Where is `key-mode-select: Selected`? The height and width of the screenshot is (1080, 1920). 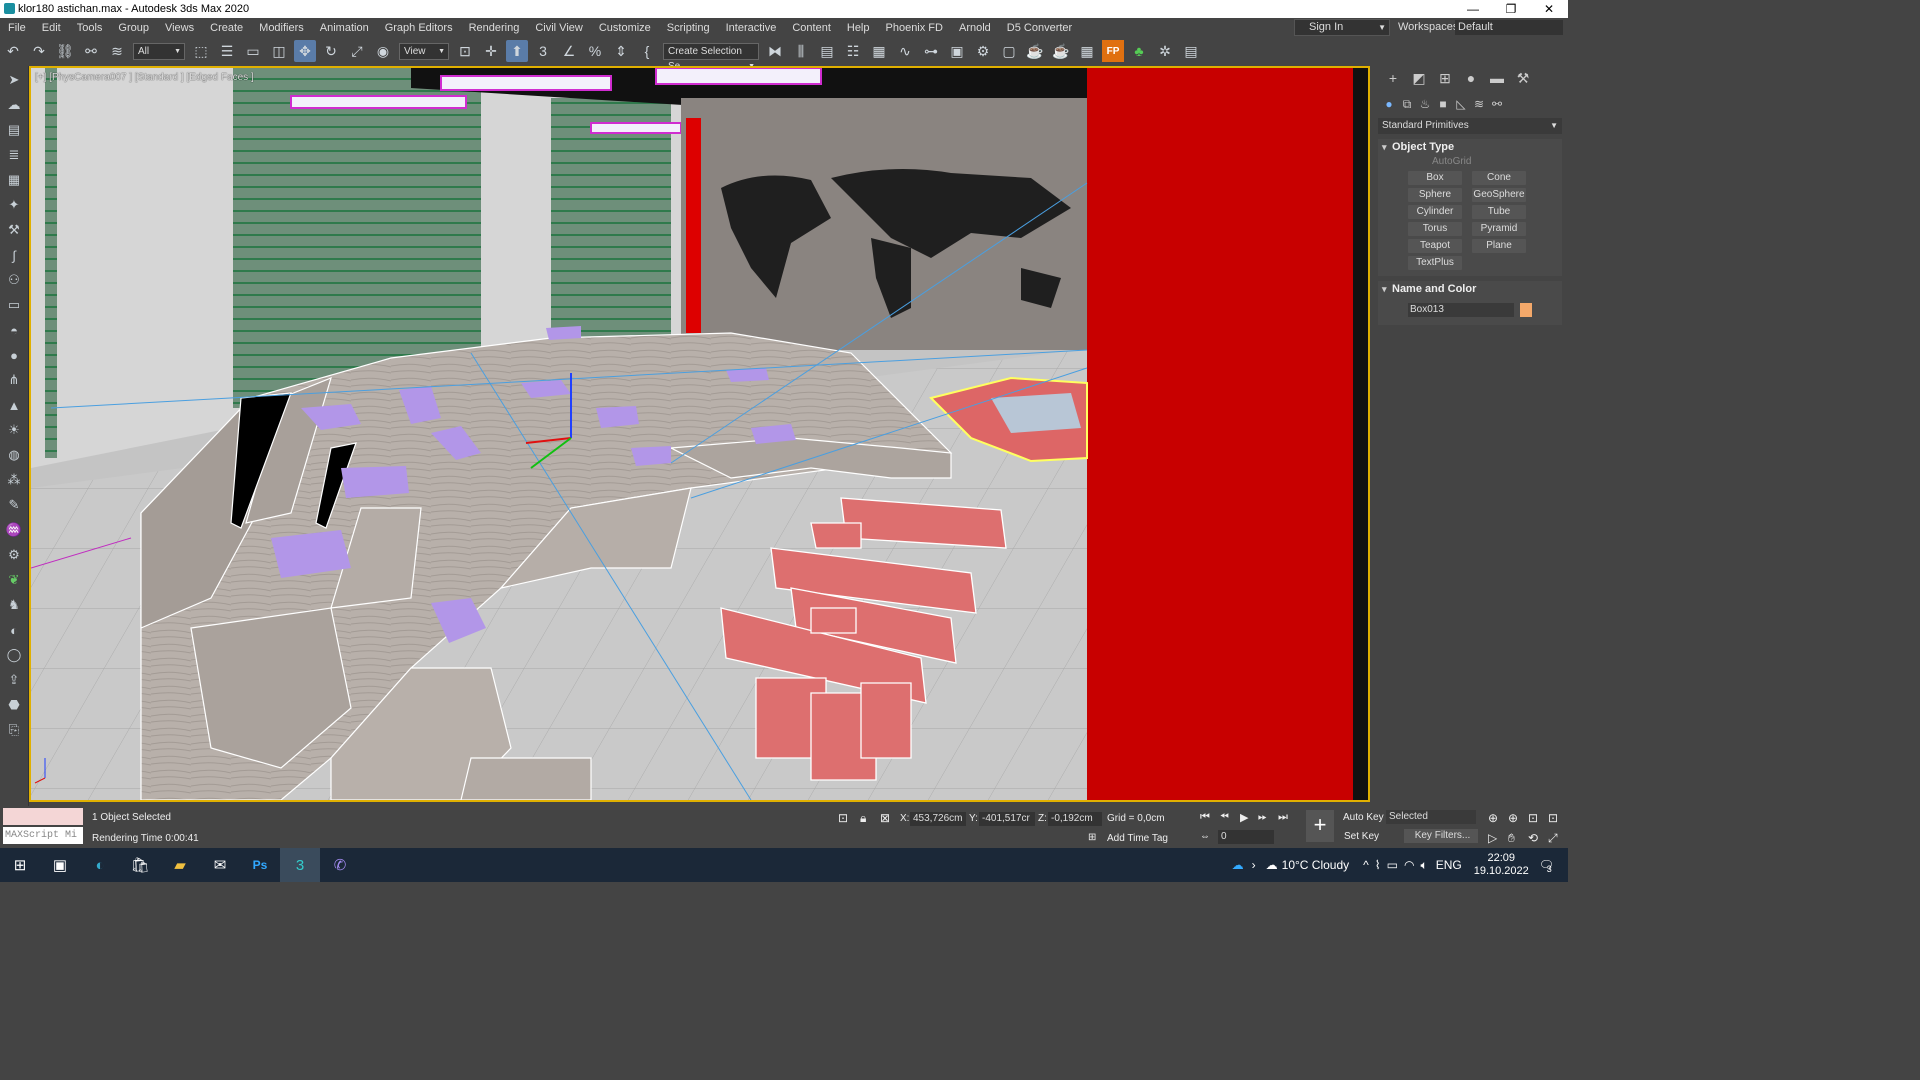 key-mode-select: Selected is located at coordinates (1431, 817).